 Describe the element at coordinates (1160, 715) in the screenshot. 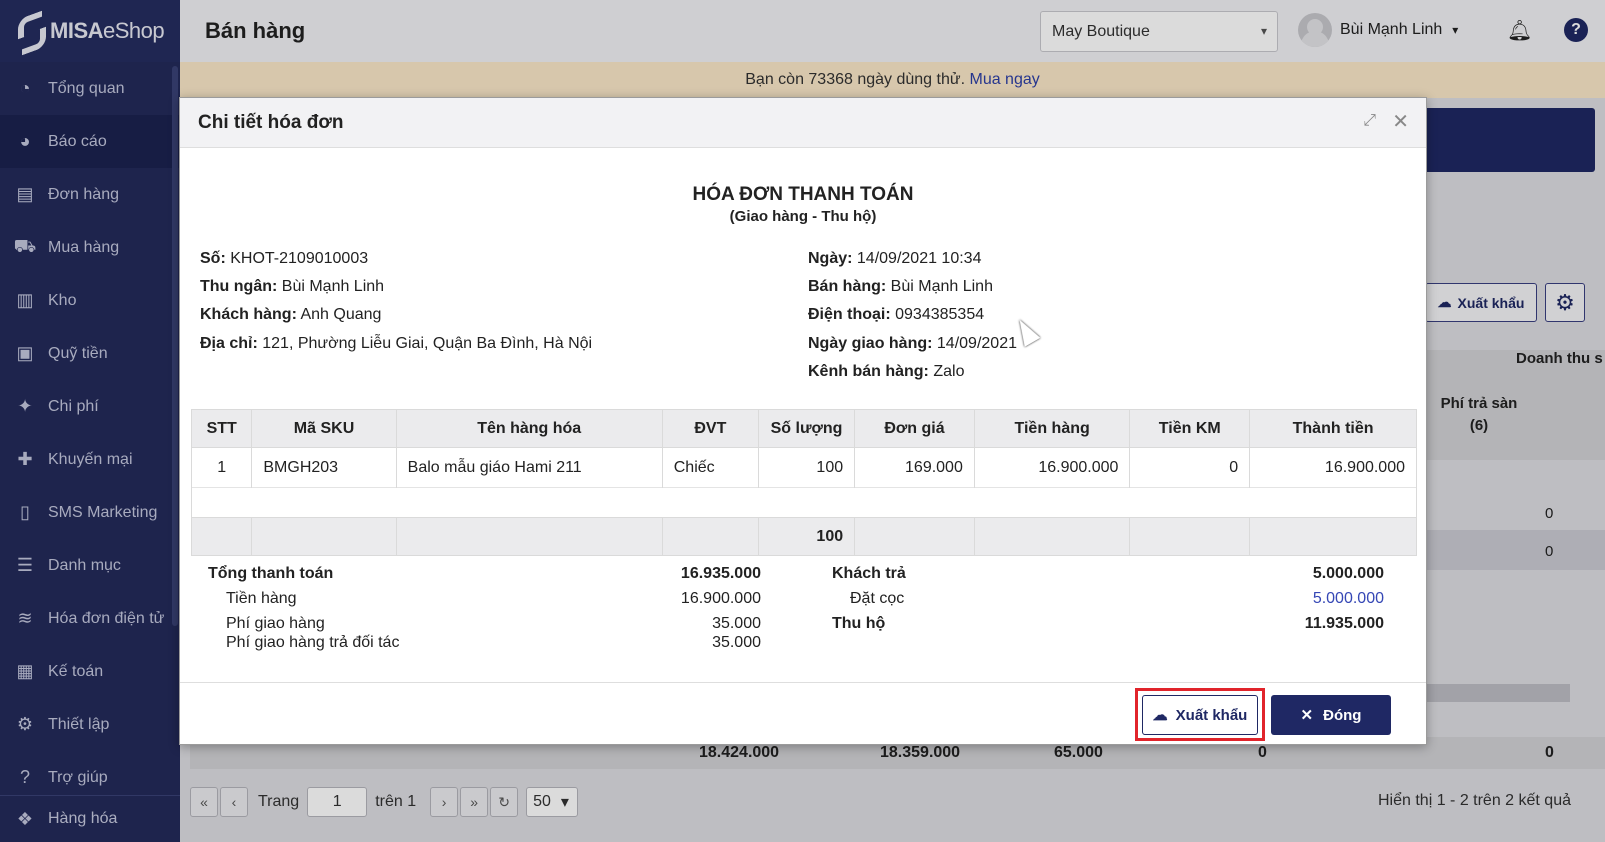

I see `cloud-upload-icon: ☁` at that location.